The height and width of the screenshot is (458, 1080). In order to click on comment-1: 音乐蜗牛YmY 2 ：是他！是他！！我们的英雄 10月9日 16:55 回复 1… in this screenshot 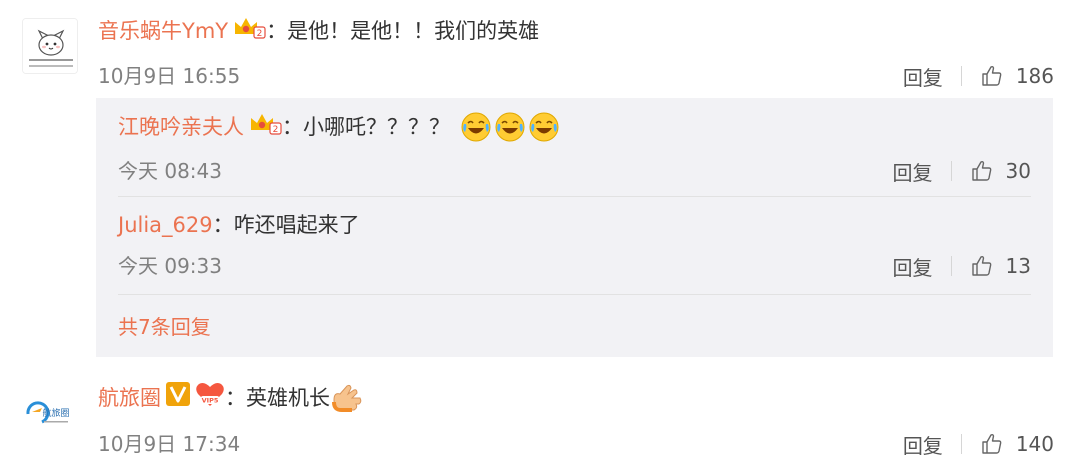, I will do `click(576, 52)`.